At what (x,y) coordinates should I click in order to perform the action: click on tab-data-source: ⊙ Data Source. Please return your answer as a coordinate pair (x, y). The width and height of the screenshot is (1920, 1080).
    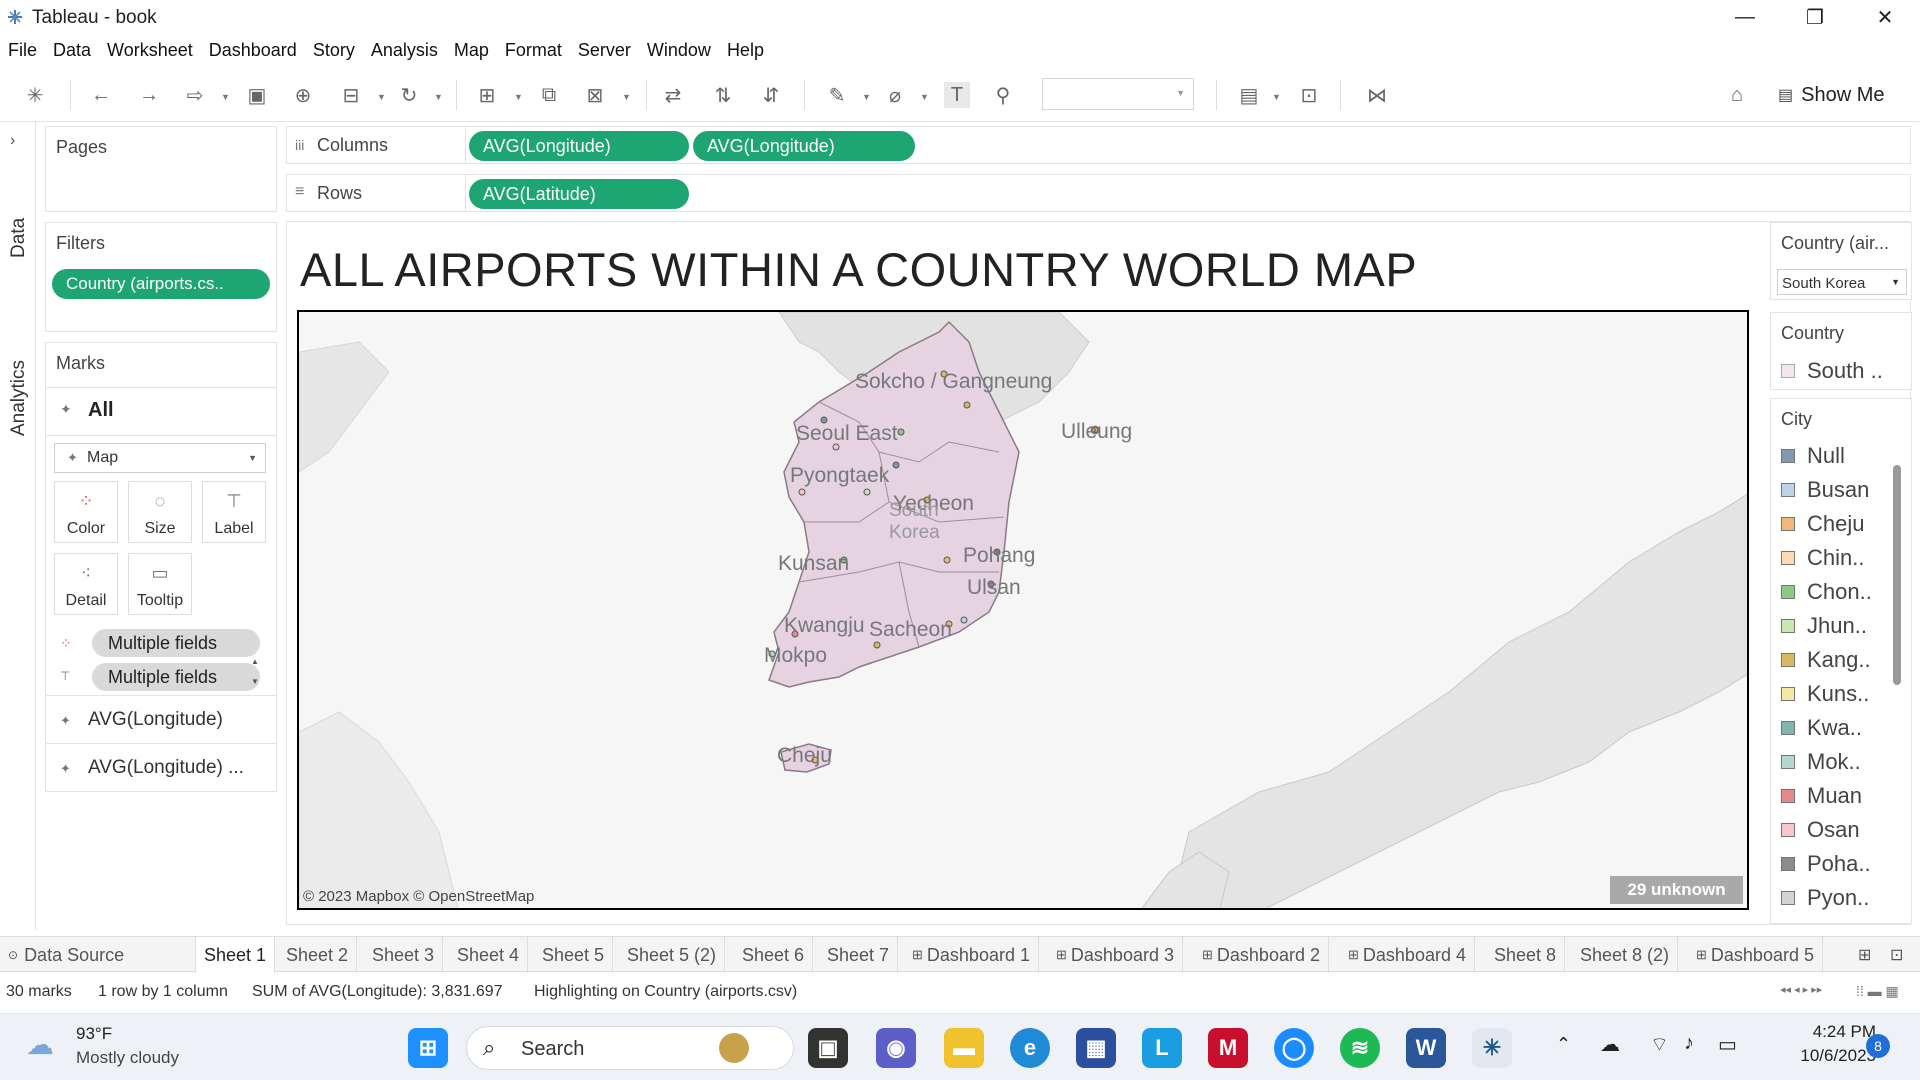
    Looking at the image, I should click on (98, 955).